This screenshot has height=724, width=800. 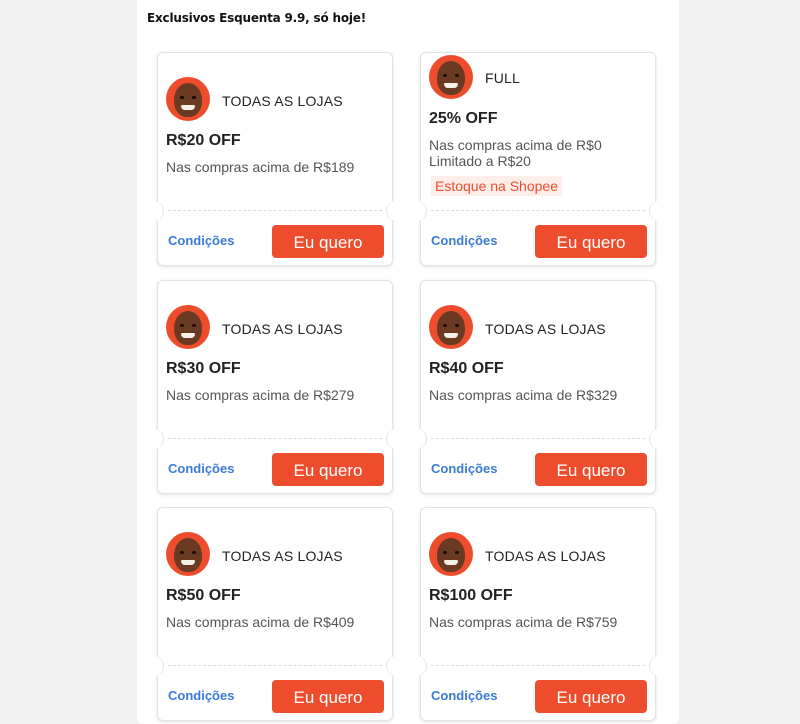 What do you see at coordinates (203, 368) in the screenshot?
I see `discount-title: R$30 OFF` at bounding box center [203, 368].